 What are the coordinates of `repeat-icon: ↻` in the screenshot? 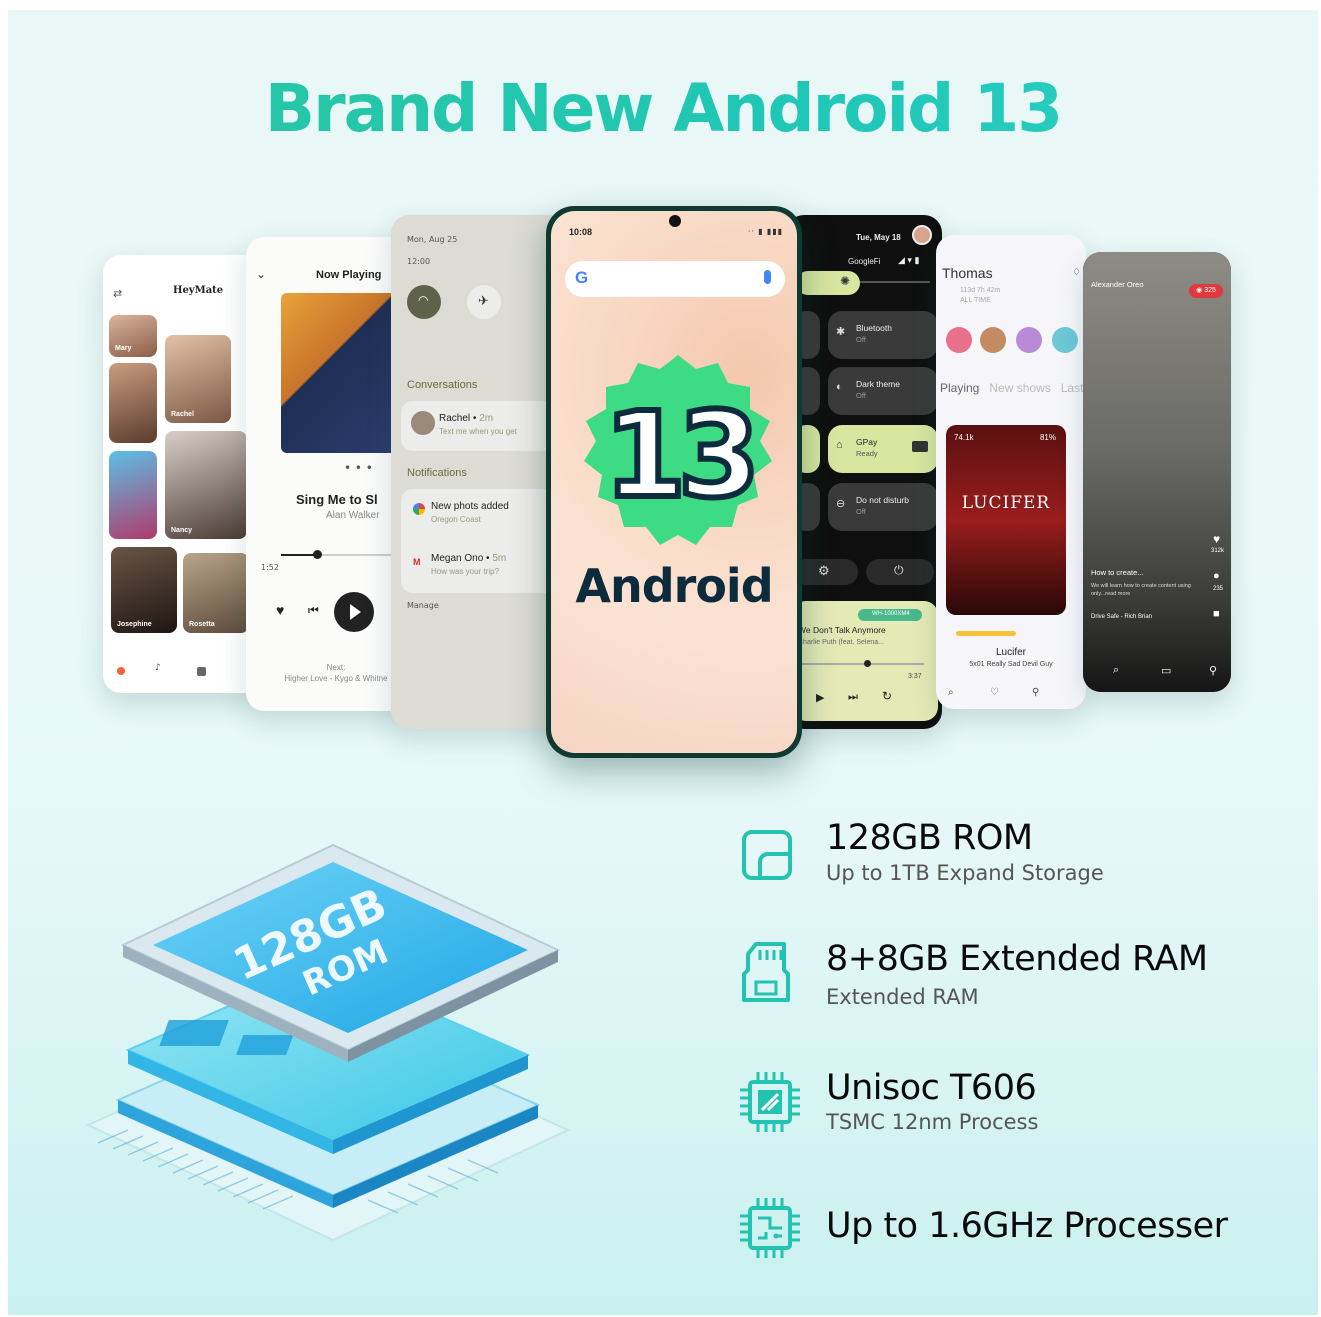 It's located at (887, 696).